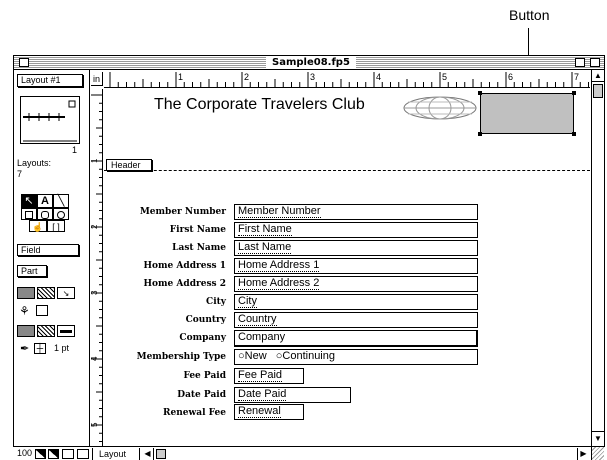 The height and width of the screenshot is (460, 607). I want to click on rounded-rectangle-tool-icon, so click(45, 214).